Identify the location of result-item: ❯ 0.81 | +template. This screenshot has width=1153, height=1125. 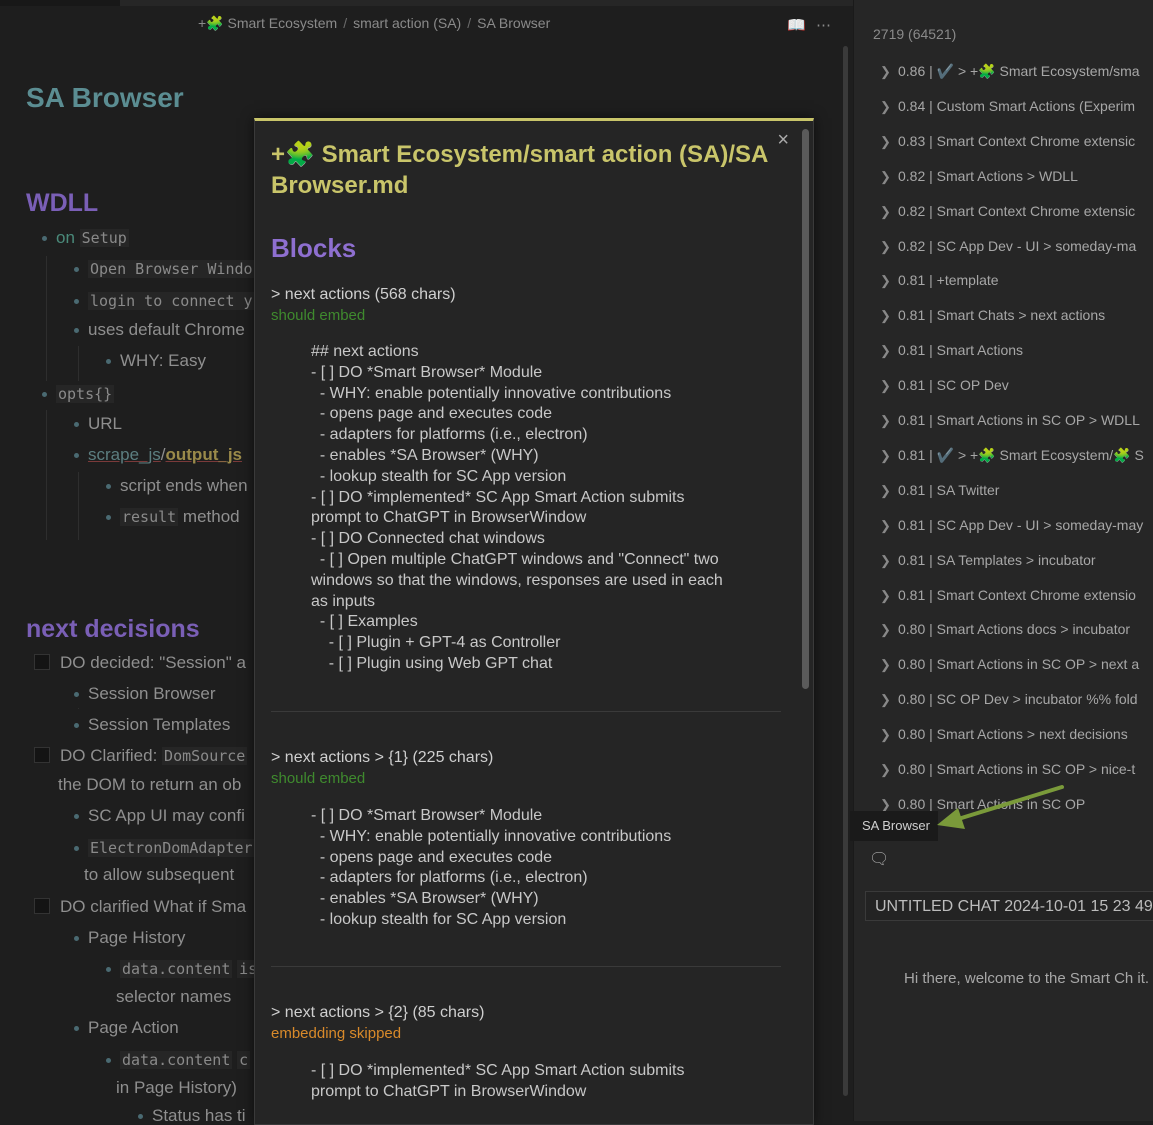
(939, 280).